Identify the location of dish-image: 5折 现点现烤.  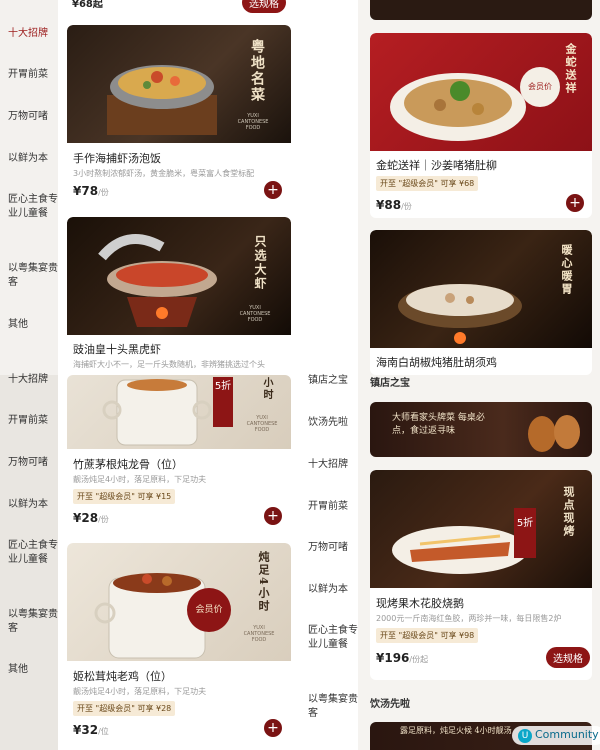
(481, 529).